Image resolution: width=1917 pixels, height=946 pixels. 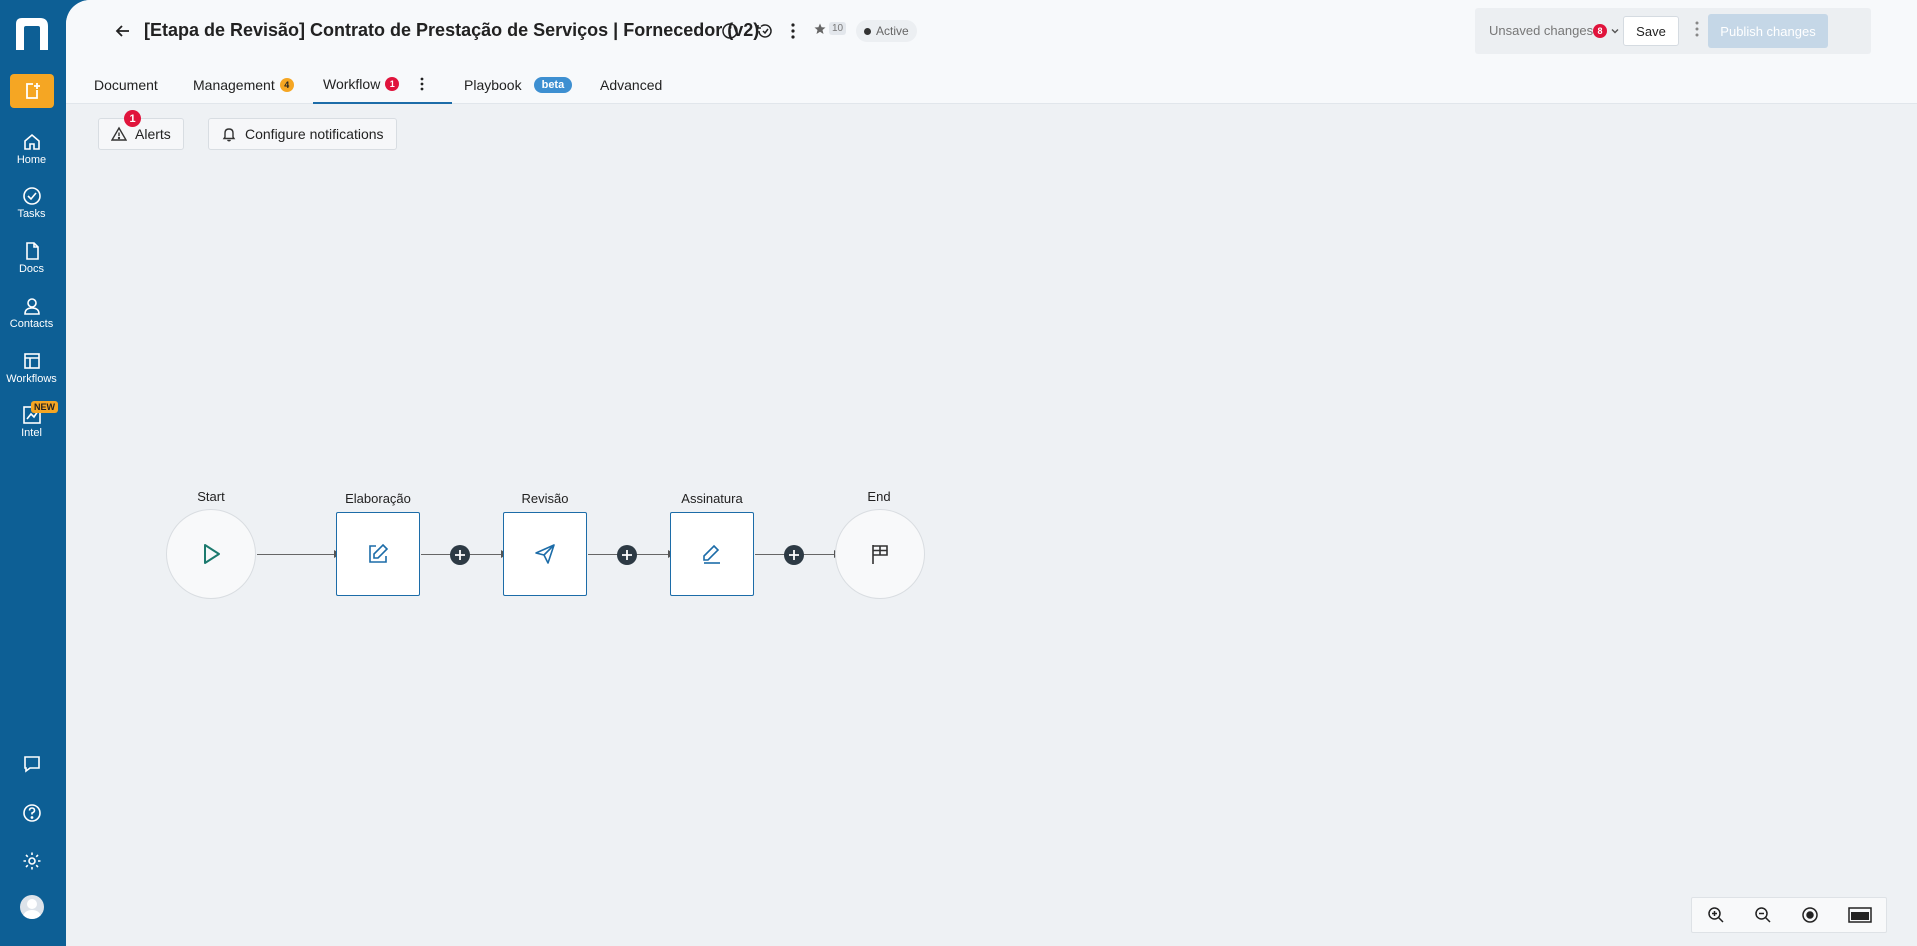 I want to click on chevron-down-icon, so click(x=1615, y=31).